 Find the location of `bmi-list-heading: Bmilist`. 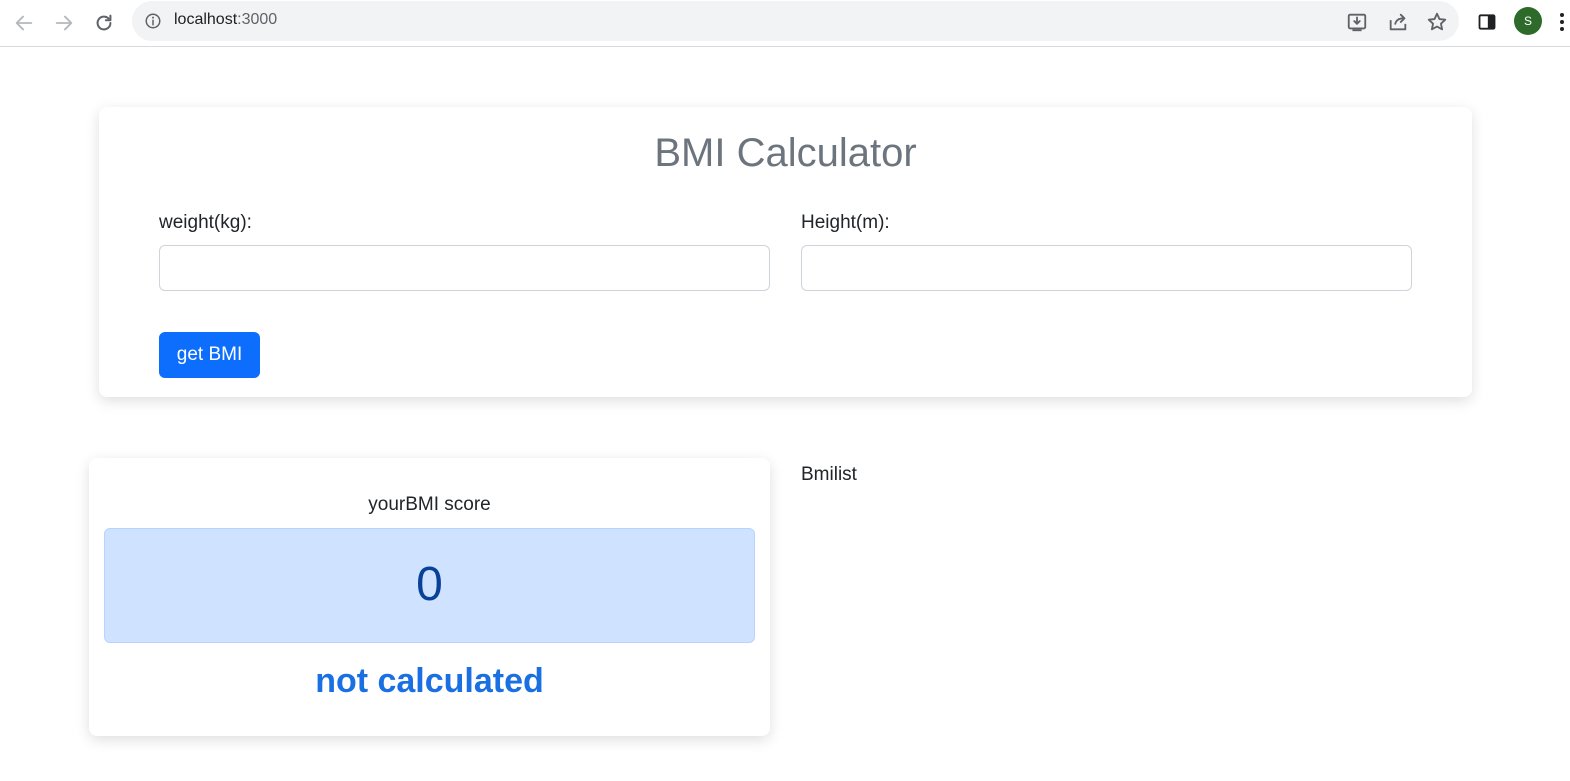

bmi-list-heading: Bmilist is located at coordinates (829, 474).